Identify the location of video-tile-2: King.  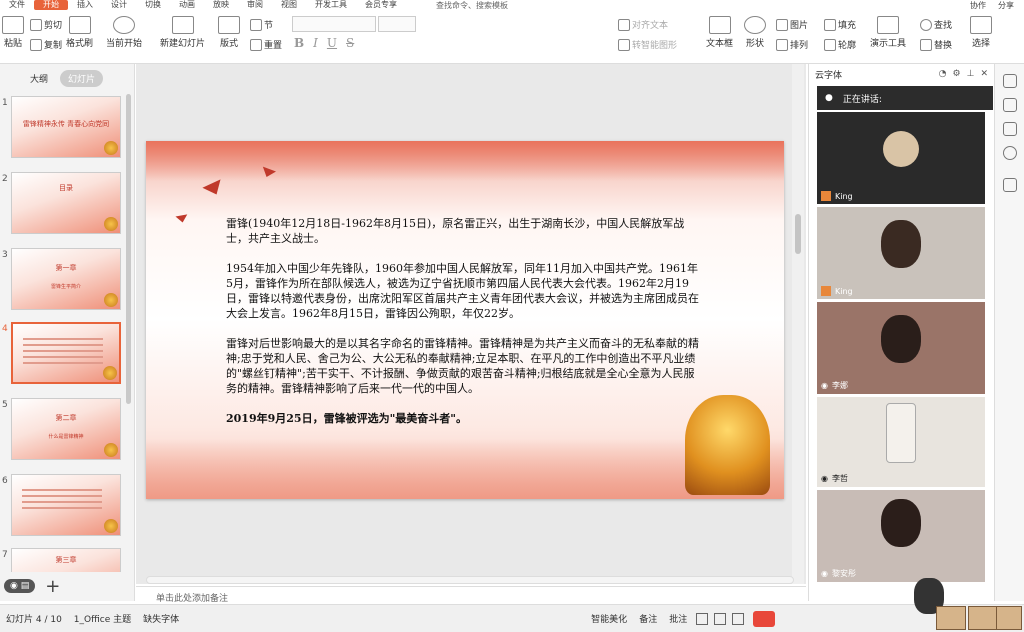
(901, 253).